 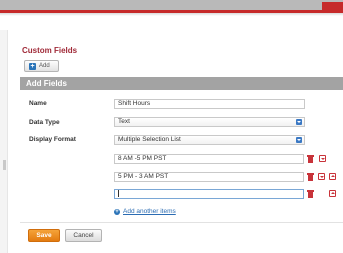 What do you see at coordinates (38, 103) in the screenshot?
I see `name-label: Name` at bounding box center [38, 103].